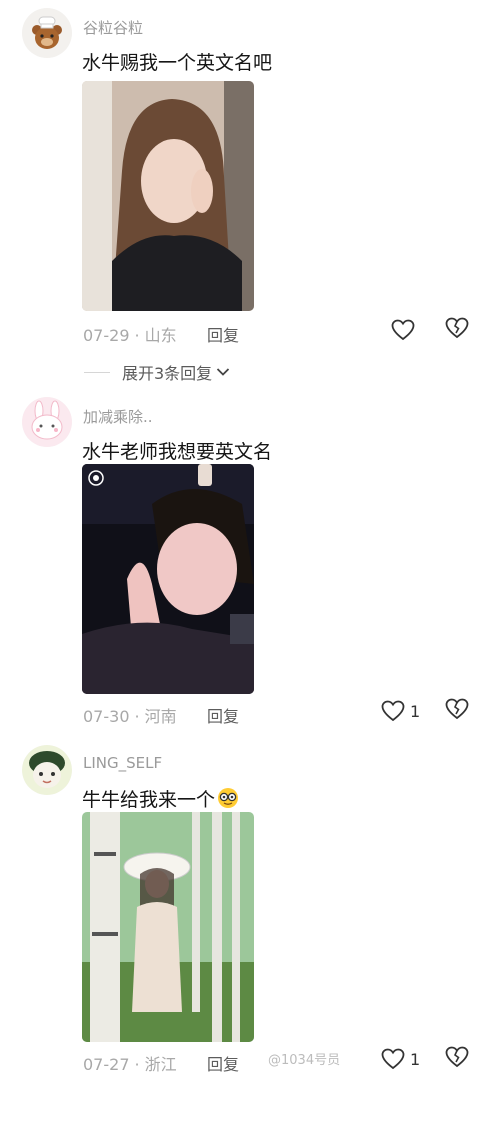 The height and width of the screenshot is (1125, 496). I want to click on nerd-face-emoji-icon, so click(228, 798).